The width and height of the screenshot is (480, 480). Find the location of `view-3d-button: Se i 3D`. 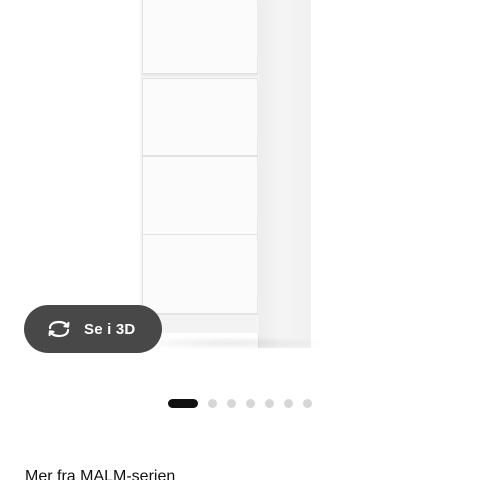

view-3d-button: Se i 3D is located at coordinates (93, 329).